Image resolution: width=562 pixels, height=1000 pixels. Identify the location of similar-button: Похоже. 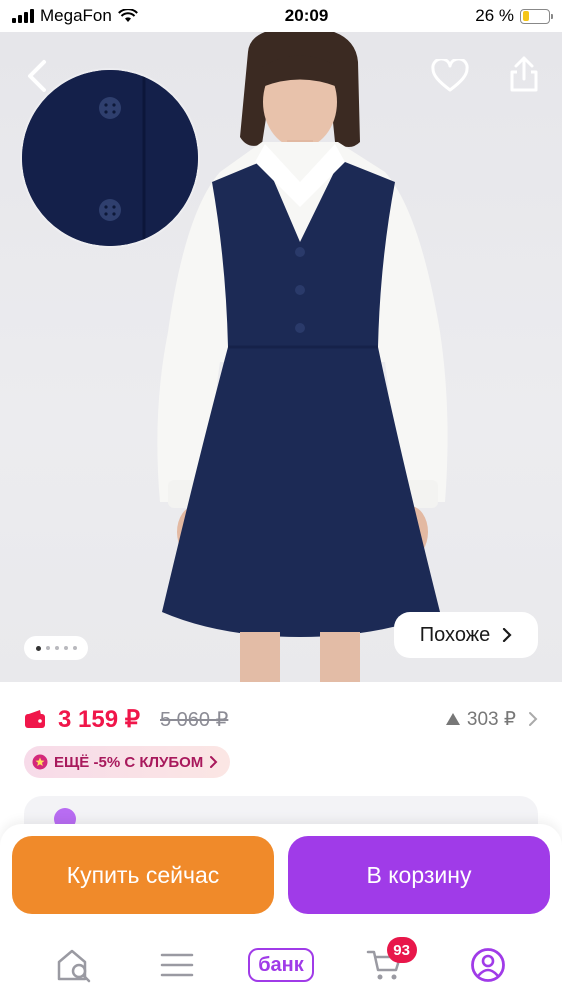
(466, 635).